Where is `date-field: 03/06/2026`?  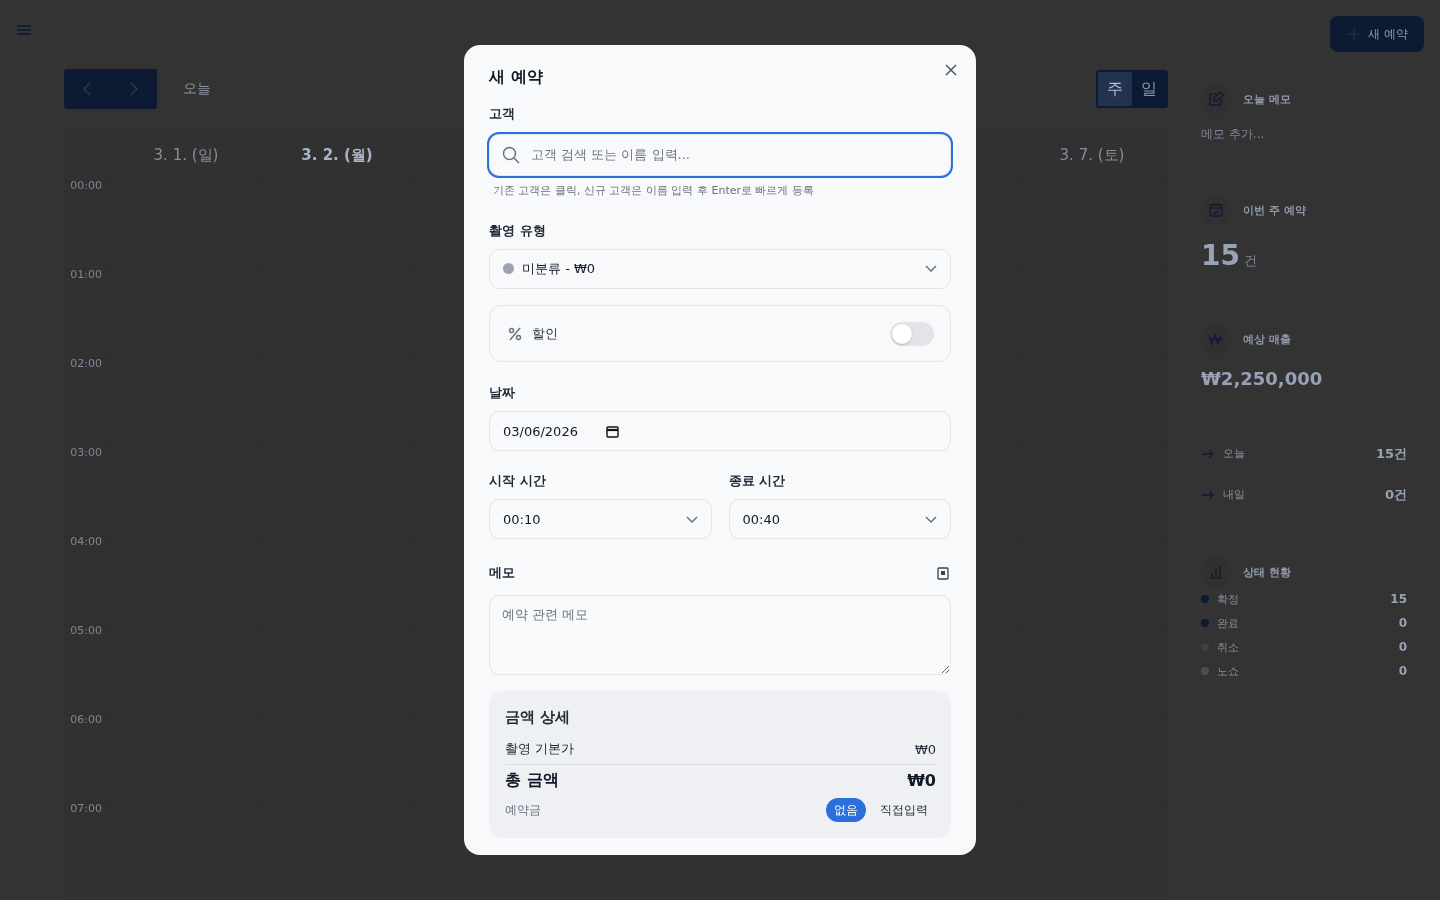
date-field: 03/06/2026 is located at coordinates (720, 431).